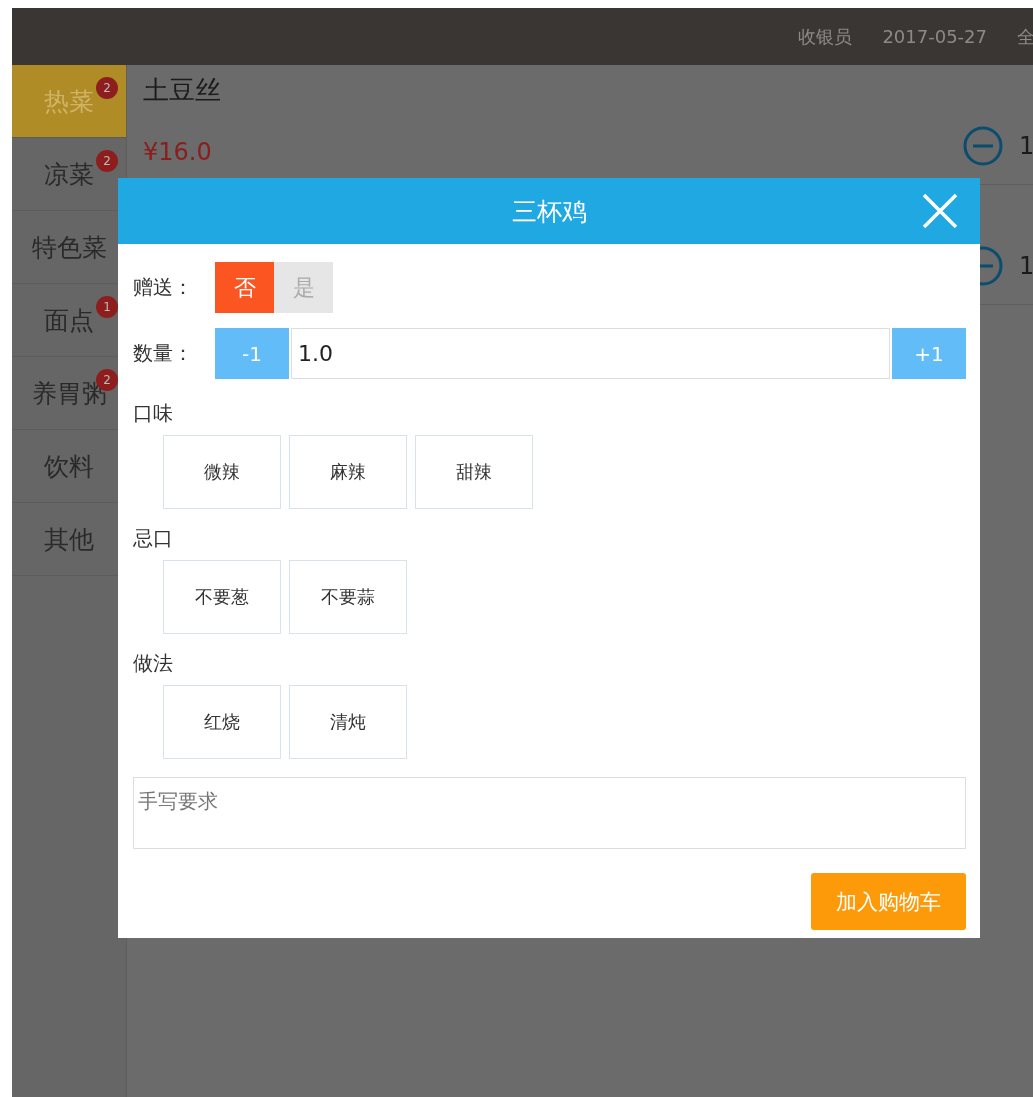  I want to click on cashier-label: 收银员, so click(825, 36).